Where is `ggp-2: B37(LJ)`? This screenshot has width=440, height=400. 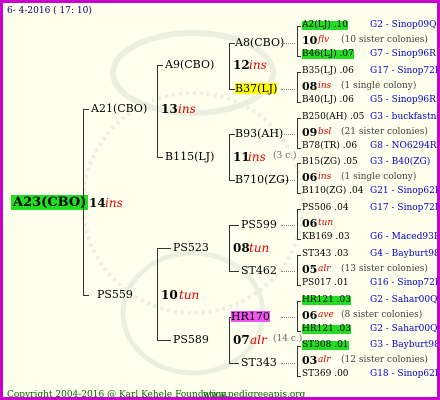
ggp-2: B37(LJ) is located at coordinates (256, 88).